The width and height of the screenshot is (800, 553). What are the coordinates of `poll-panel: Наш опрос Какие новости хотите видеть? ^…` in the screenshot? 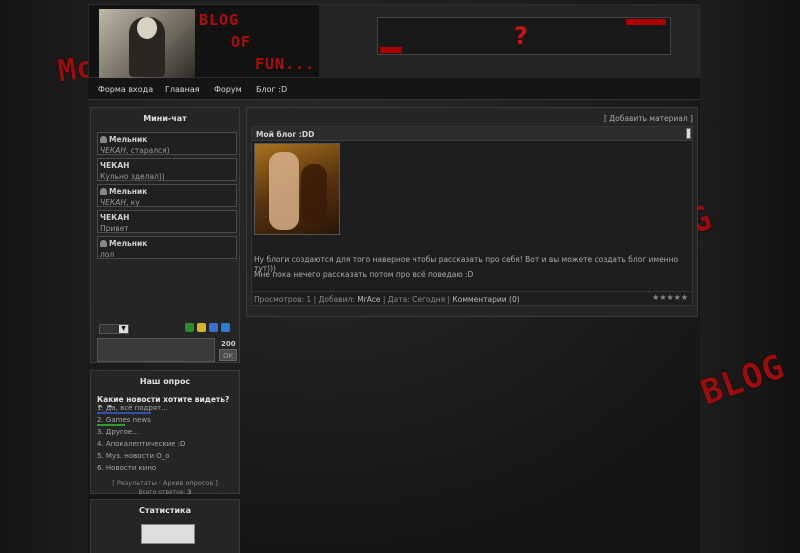 It's located at (165, 433).